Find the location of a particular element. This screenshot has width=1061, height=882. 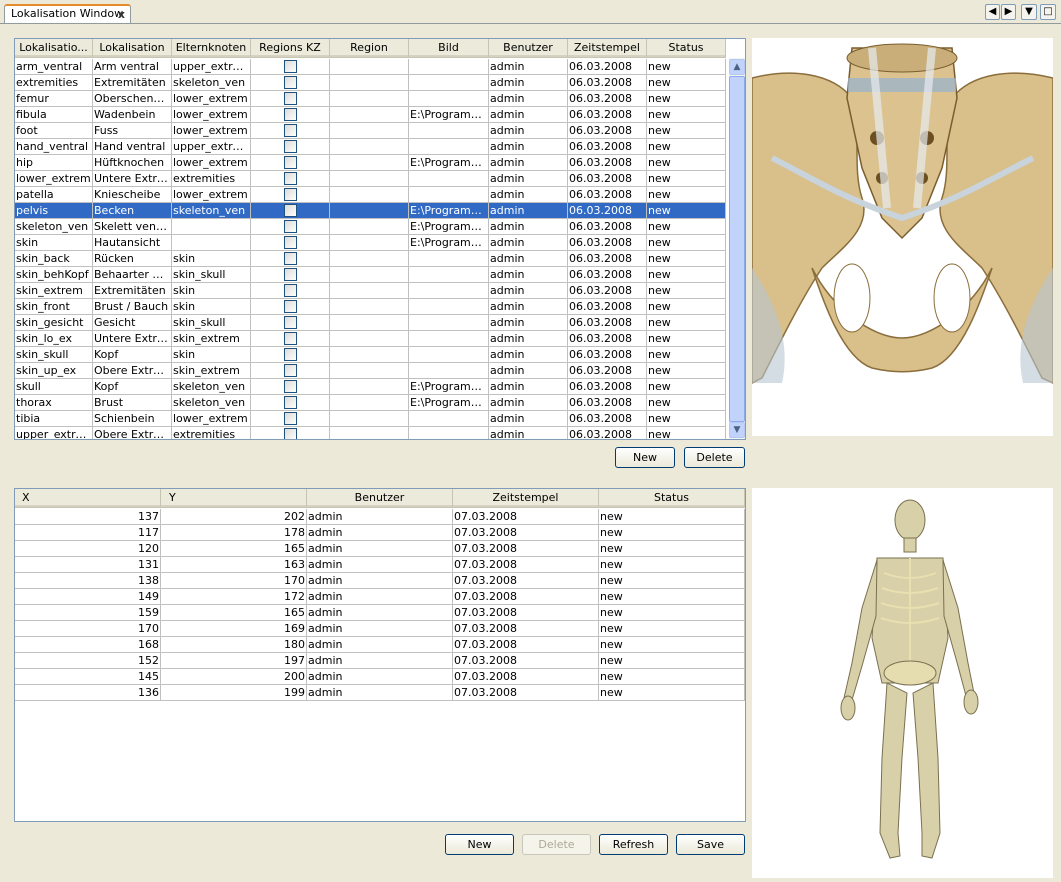

column-header: Bild is located at coordinates (449, 48).